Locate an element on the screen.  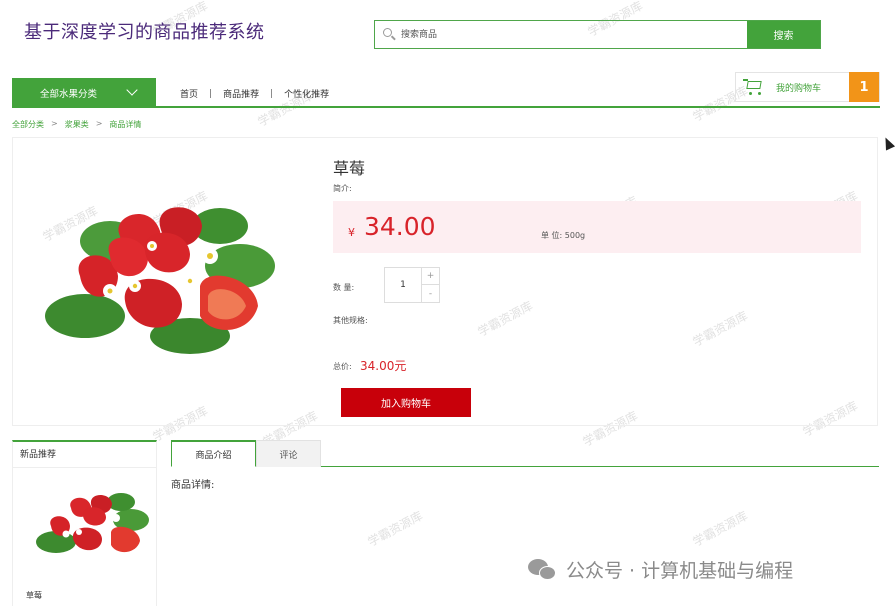
wechat-icon is located at coordinates (543, 570).